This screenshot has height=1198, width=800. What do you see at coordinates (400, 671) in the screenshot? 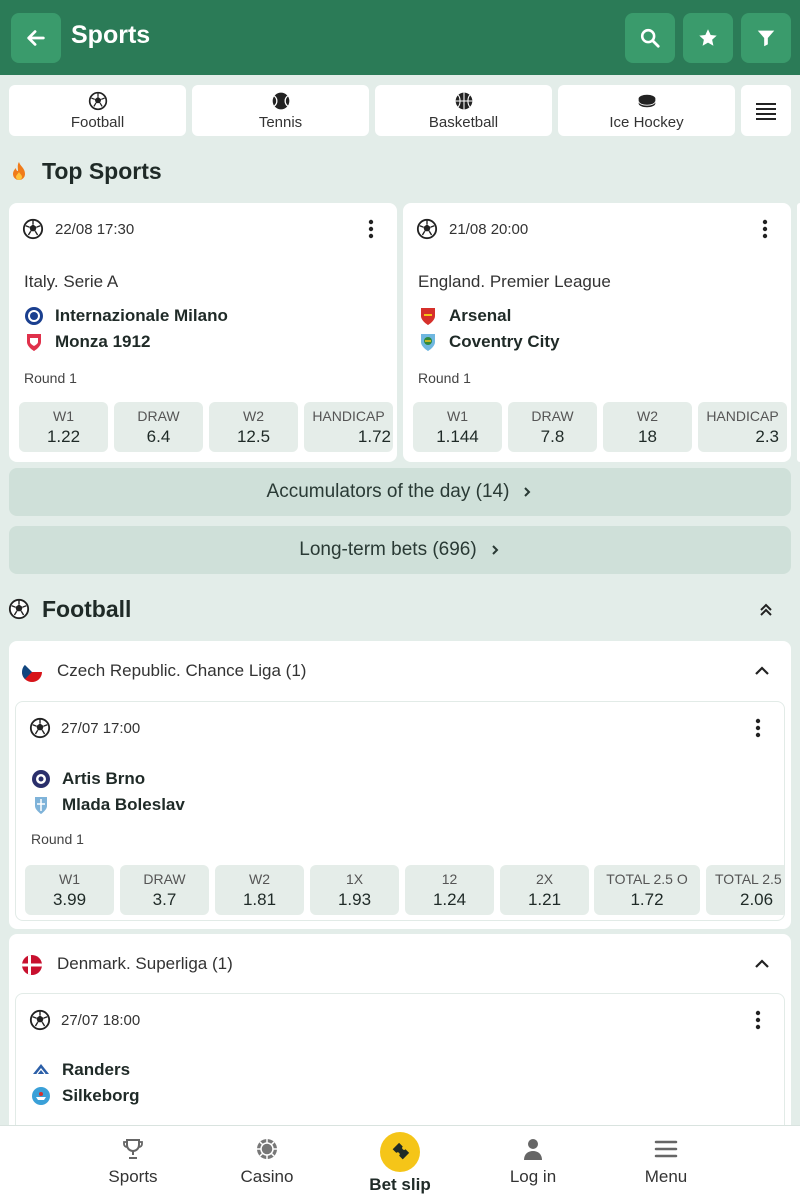
I see `league-header: Czech Republic. Chance Liga (1)` at bounding box center [400, 671].